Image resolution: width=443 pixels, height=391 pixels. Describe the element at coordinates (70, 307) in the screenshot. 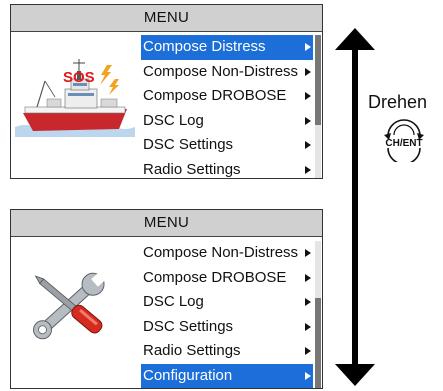

I see `wrench-screwdriver-icon` at that location.